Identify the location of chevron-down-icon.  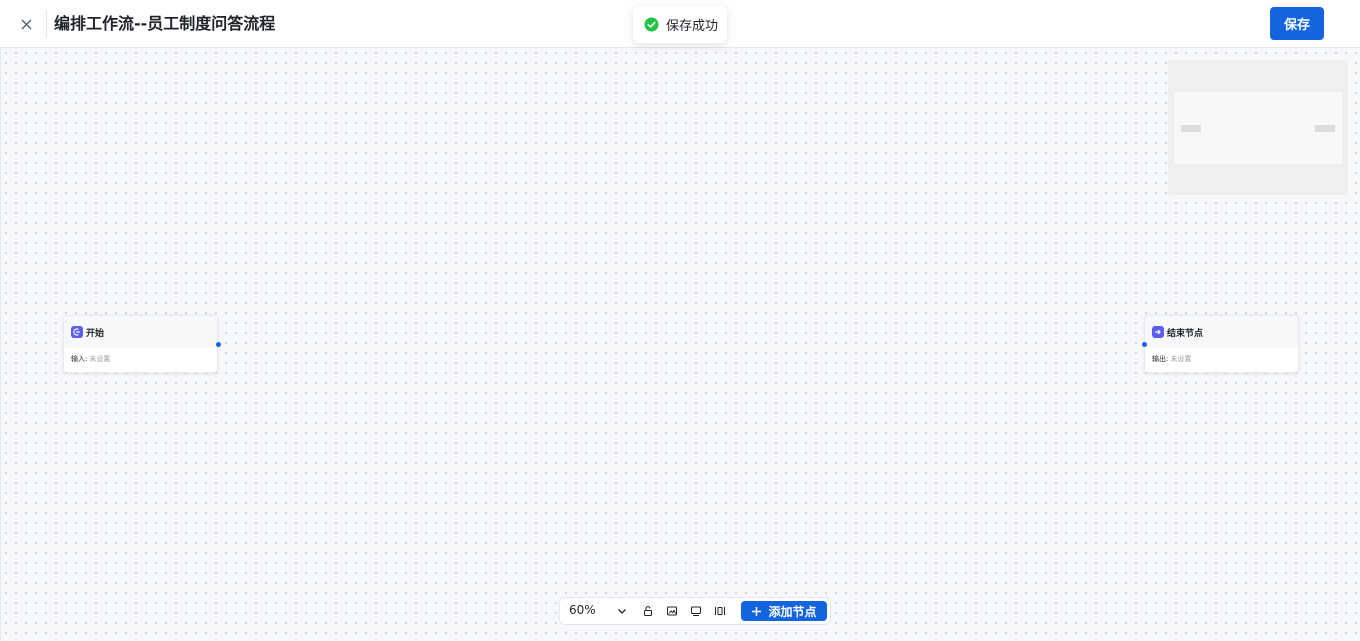
(622, 611).